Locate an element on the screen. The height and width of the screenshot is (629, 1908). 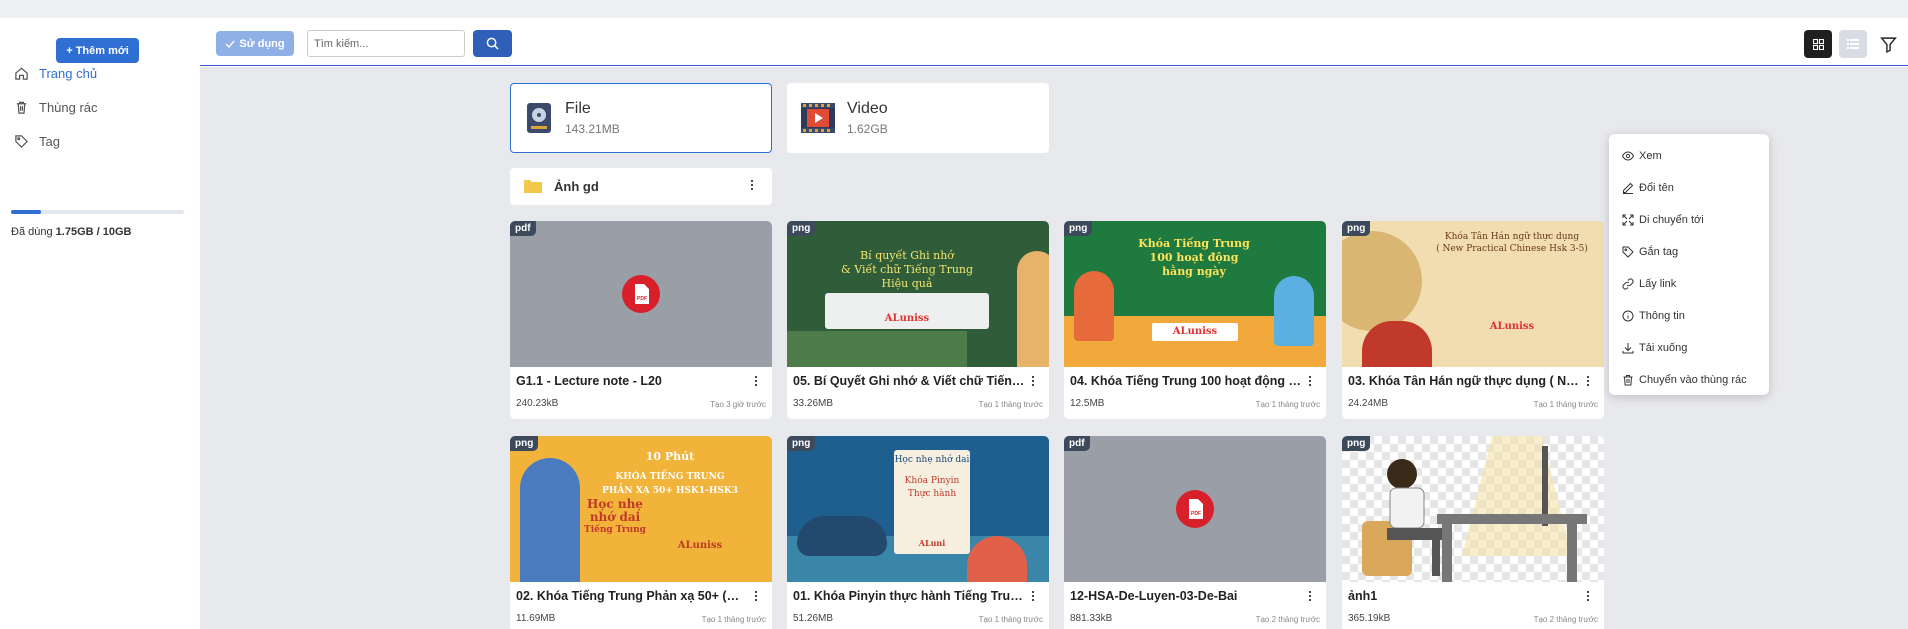
thumb-text-line: ( New Practical Chinese Hsk 3-5) is located at coordinates (1512, 249).